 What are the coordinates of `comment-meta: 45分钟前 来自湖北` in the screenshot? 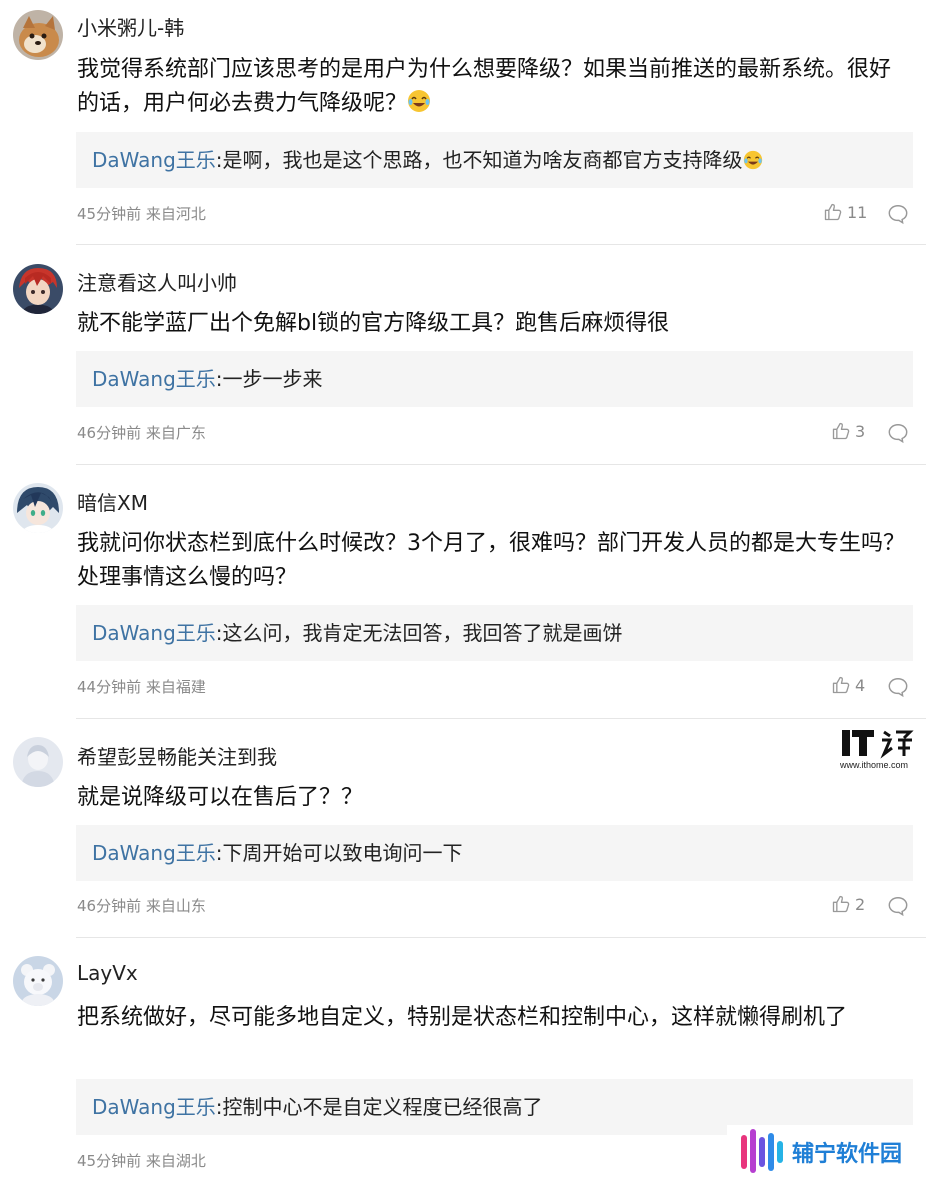 It's located at (141, 1160).